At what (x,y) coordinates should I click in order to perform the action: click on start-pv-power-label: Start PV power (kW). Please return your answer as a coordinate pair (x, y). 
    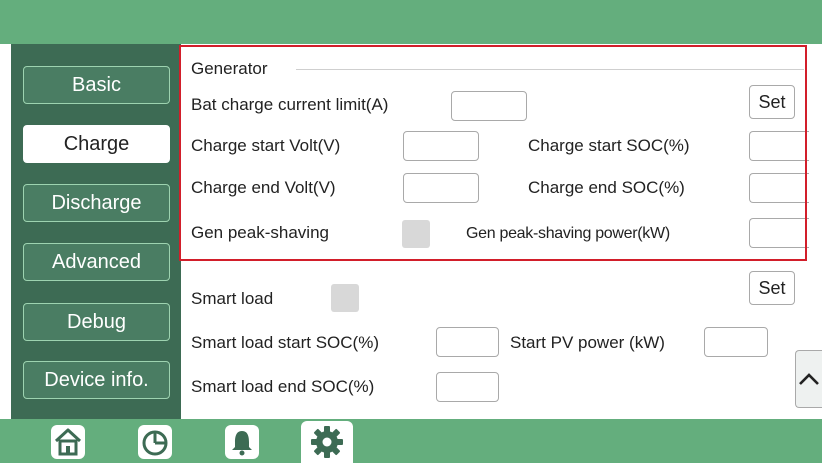
    Looking at the image, I should click on (587, 342).